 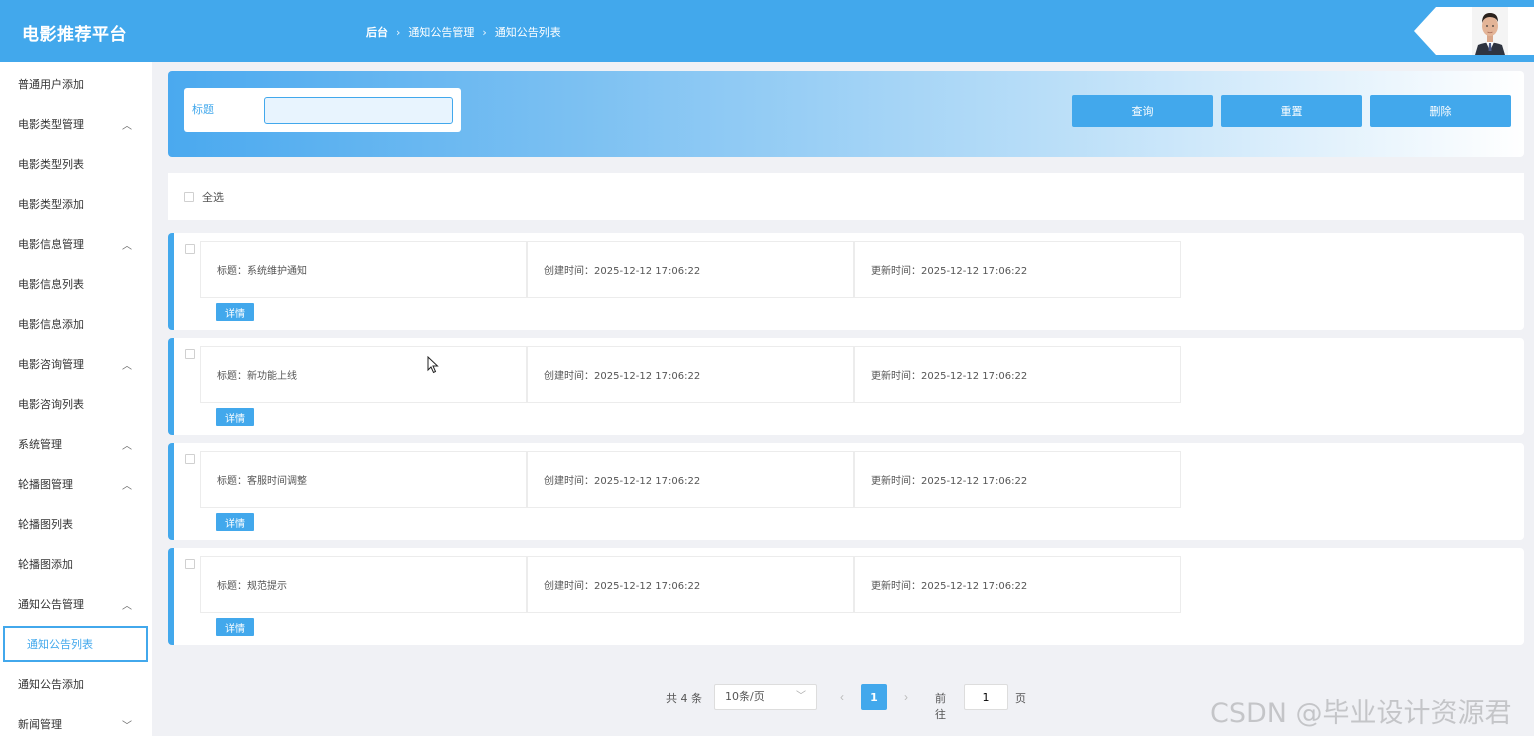 What do you see at coordinates (45, 524) in the screenshot?
I see `sidebar-item-label: 轮播图列表` at bounding box center [45, 524].